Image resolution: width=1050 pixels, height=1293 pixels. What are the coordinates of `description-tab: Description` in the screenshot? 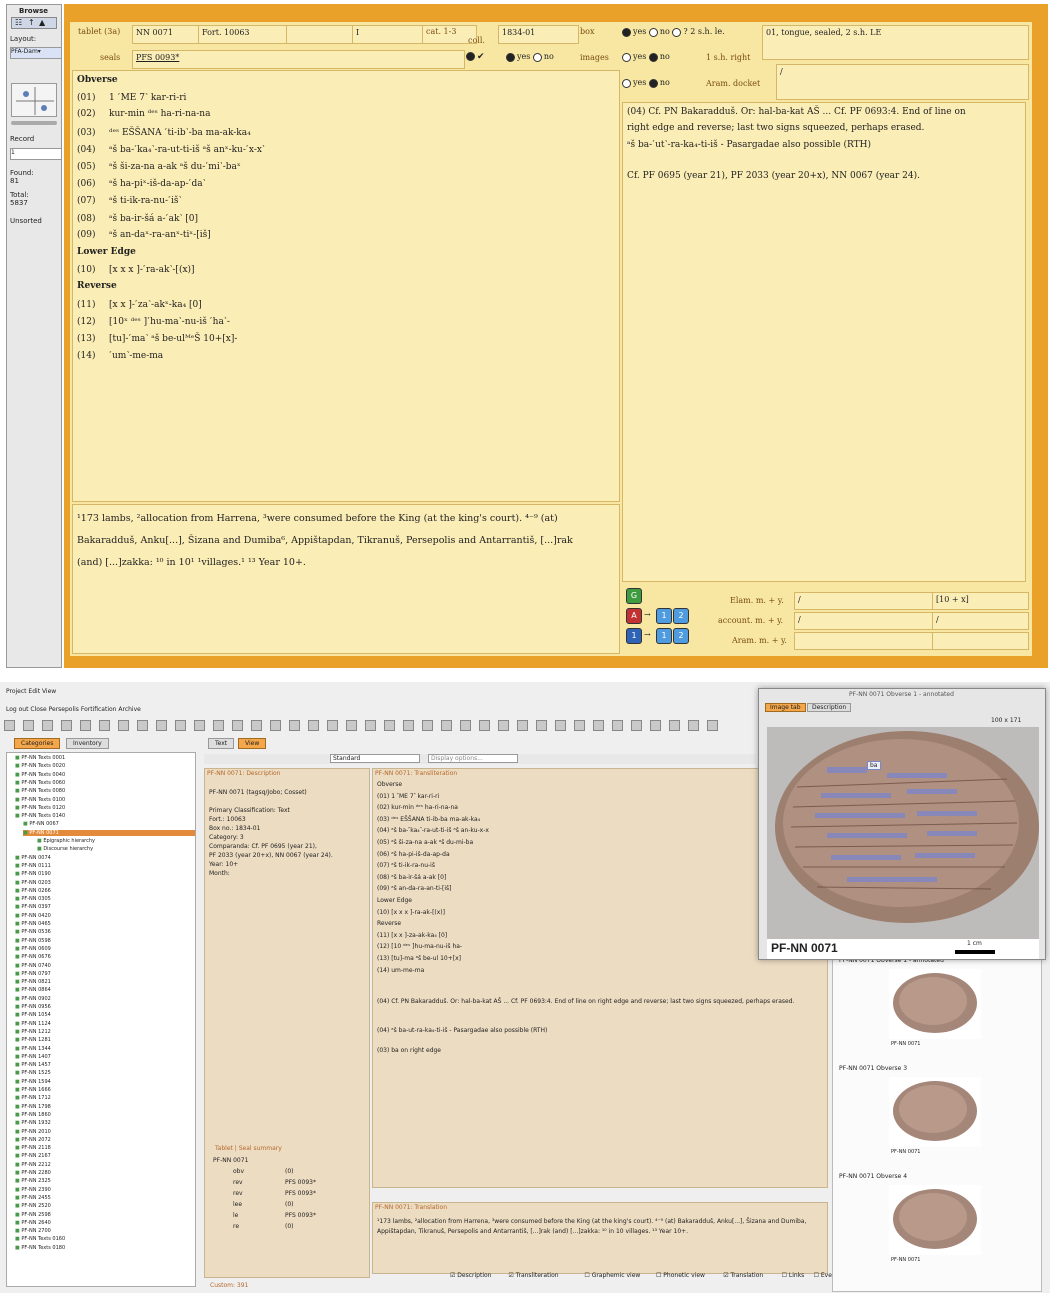 It's located at (829, 707).